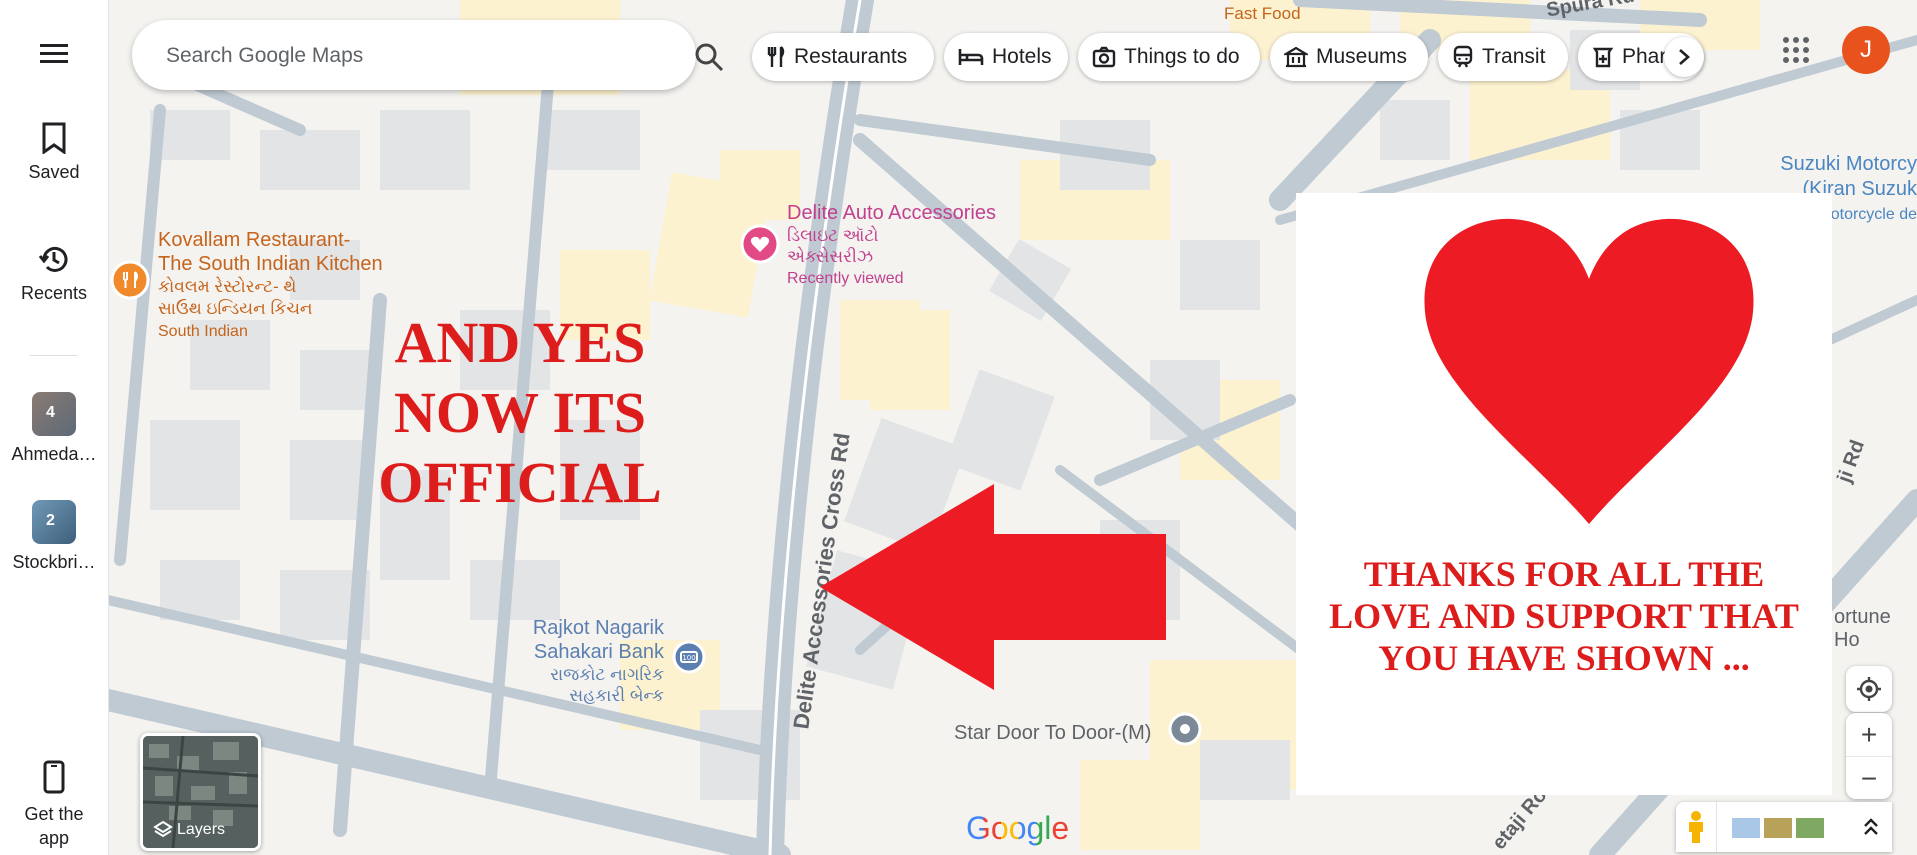  What do you see at coordinates (1463, 56) in the screenshot?
I see `train-icon` at bounding box center [1463, 56].